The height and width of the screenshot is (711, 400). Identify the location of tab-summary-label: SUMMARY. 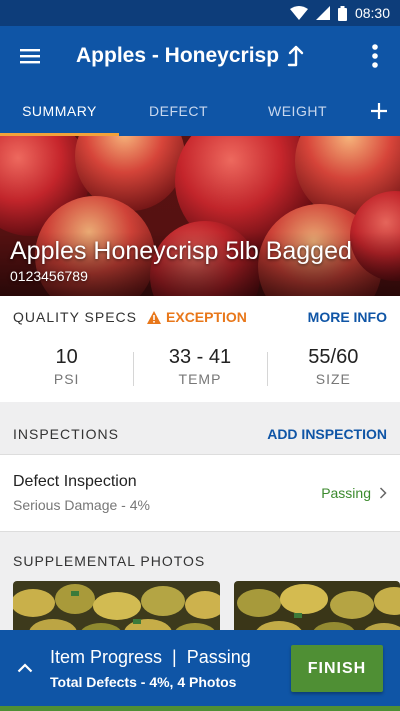
(59, 111).